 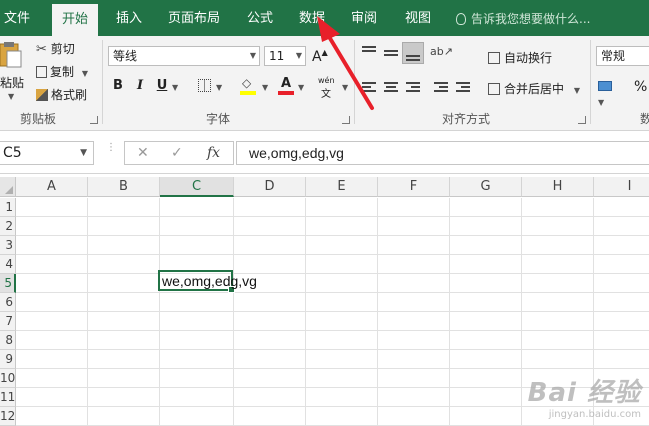 I want to click on borders-button, so click(x=204, y=85).